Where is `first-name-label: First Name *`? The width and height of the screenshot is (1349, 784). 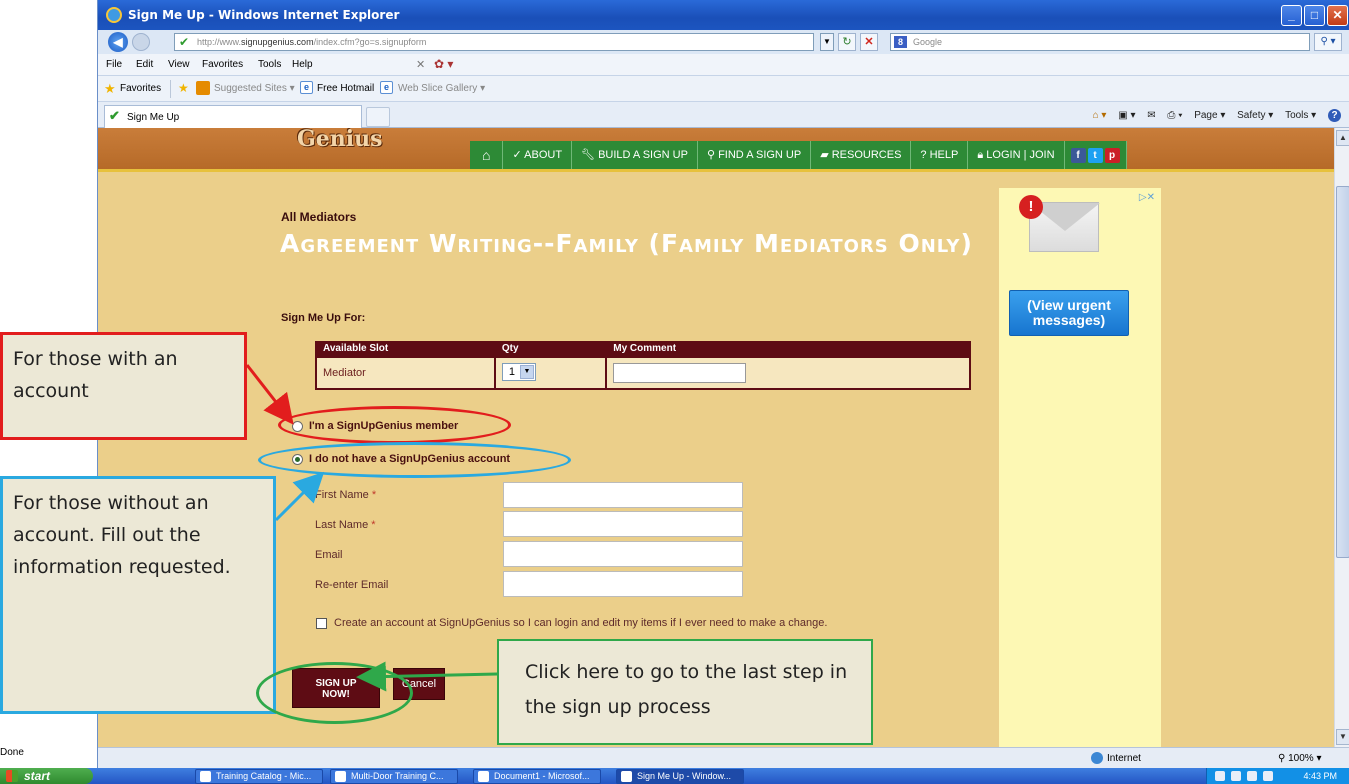 first-name-label: First Name * is located at coordinates (345, 495).